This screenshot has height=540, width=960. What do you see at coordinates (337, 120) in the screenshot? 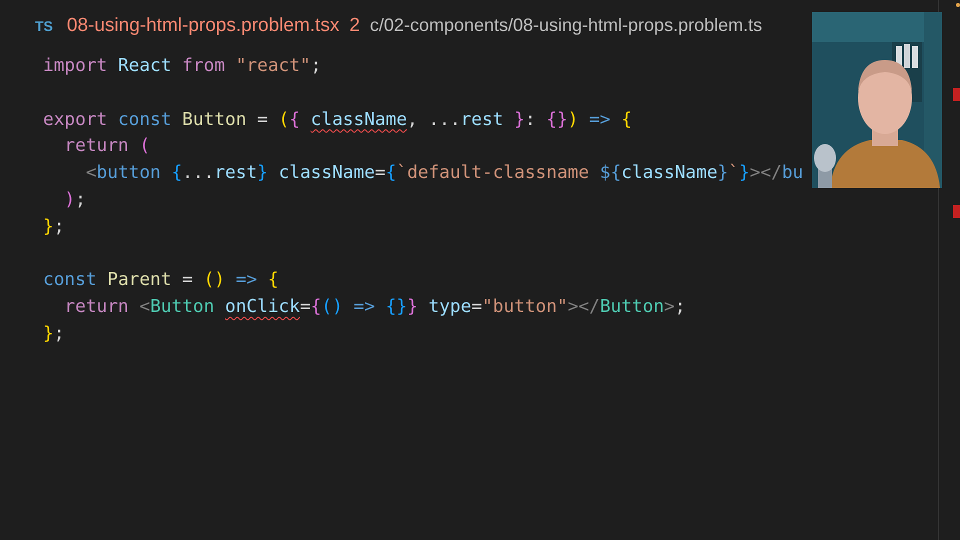
I see `code-line: export const Button = ({ className, ...rest }: {}) => {` at bounding box center [337, 120].